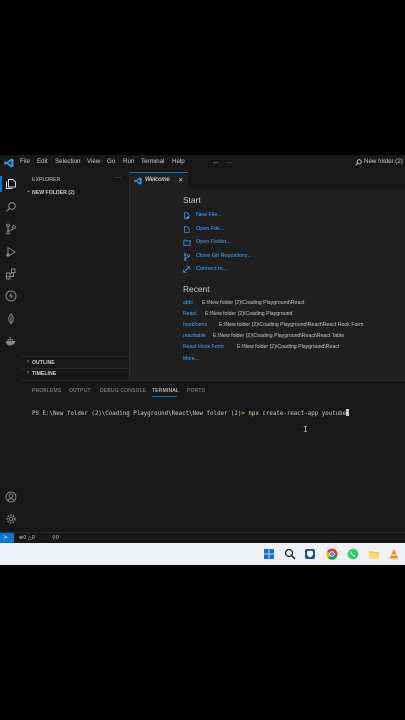 Image resolution: width=405 pixels, height=720 pixels. Describe the element at coordinates (196, 391) in the screenshot. I see `tab-ports: PORTS` at that location.